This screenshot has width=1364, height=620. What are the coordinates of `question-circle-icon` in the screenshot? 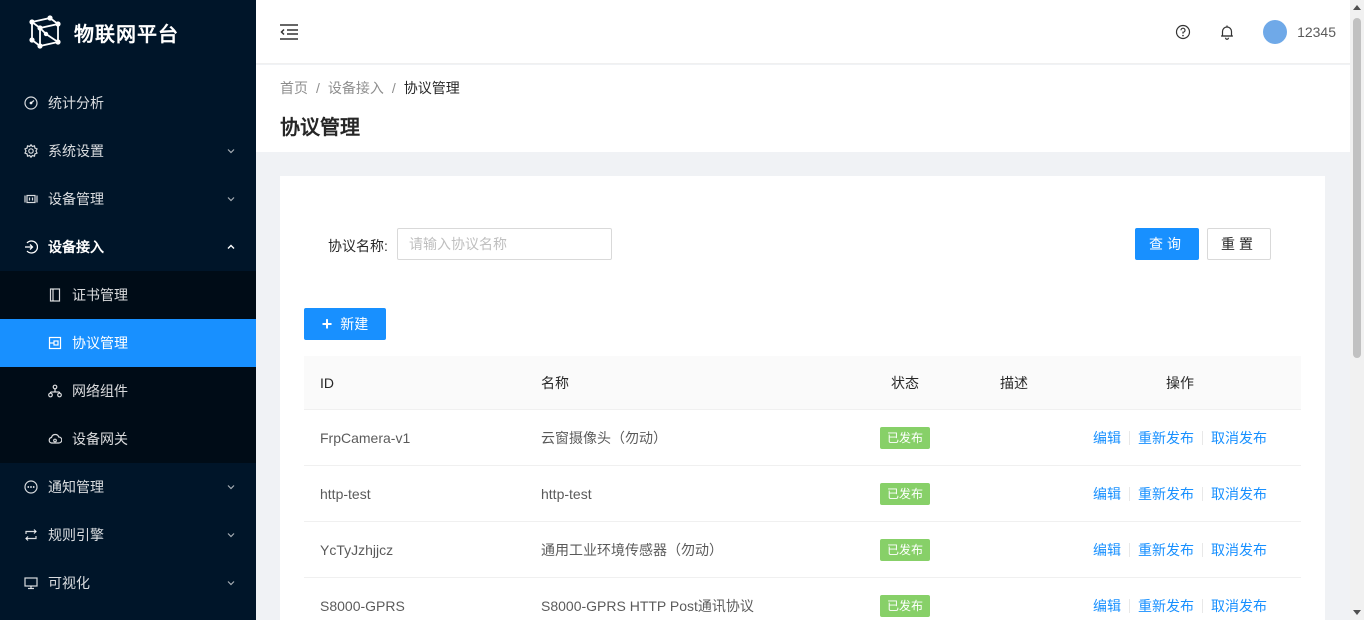 It's located at (1183, 32).